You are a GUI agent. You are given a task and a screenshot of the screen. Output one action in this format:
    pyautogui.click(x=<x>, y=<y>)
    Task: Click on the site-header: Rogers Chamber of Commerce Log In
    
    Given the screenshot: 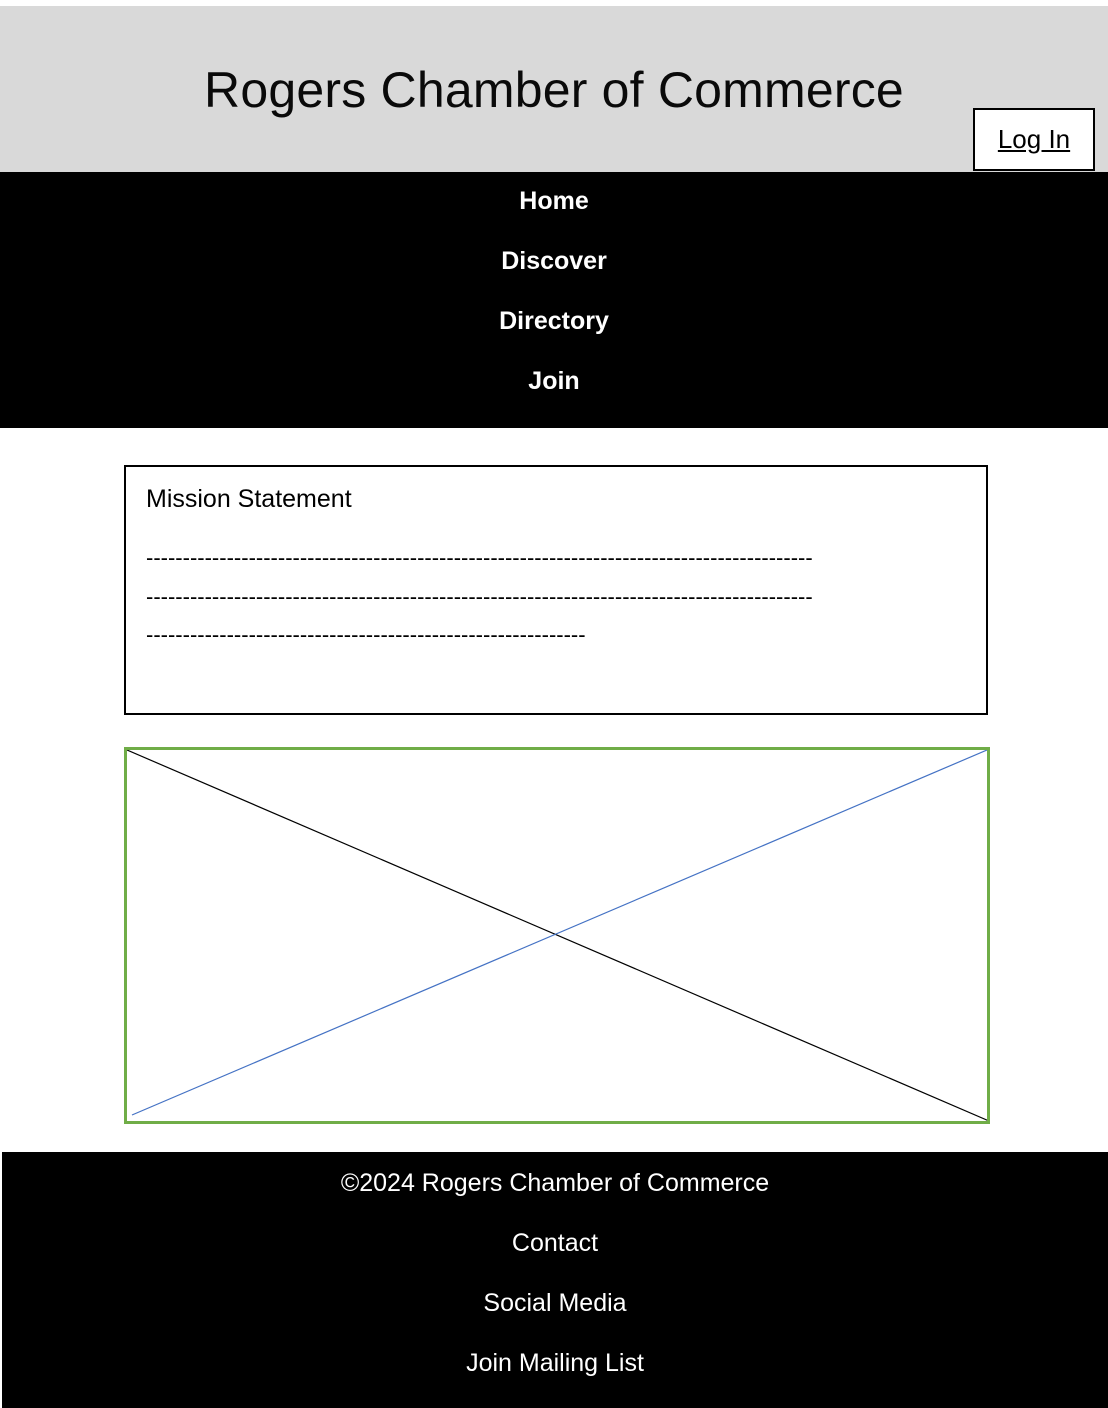 What is the action you would take?
    pyautogui.click(x=554, y=89)
    